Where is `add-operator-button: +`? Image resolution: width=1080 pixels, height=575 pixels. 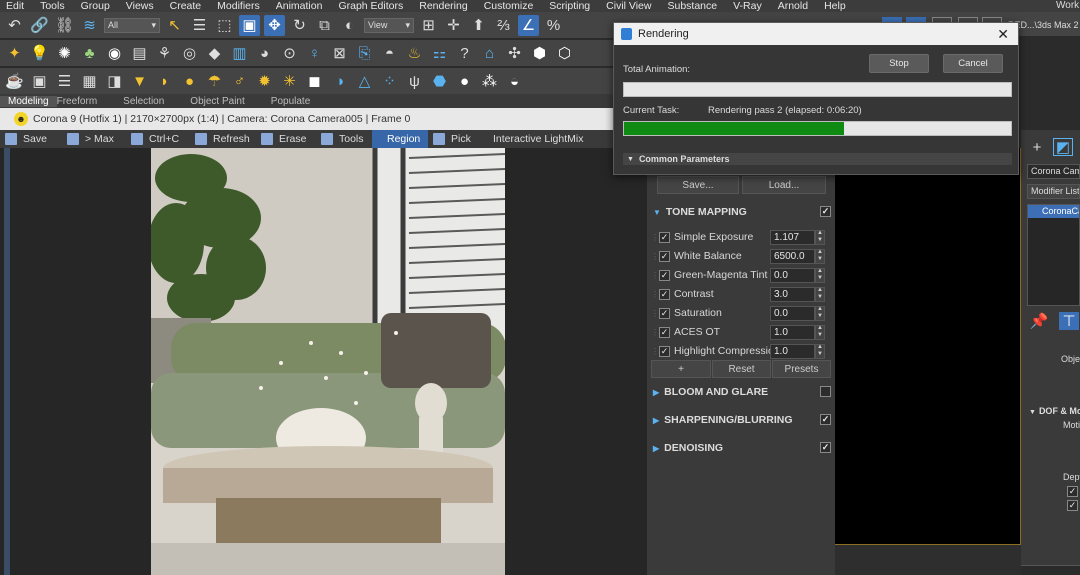 add-operator-button: + is located at coordinates (681, 369).